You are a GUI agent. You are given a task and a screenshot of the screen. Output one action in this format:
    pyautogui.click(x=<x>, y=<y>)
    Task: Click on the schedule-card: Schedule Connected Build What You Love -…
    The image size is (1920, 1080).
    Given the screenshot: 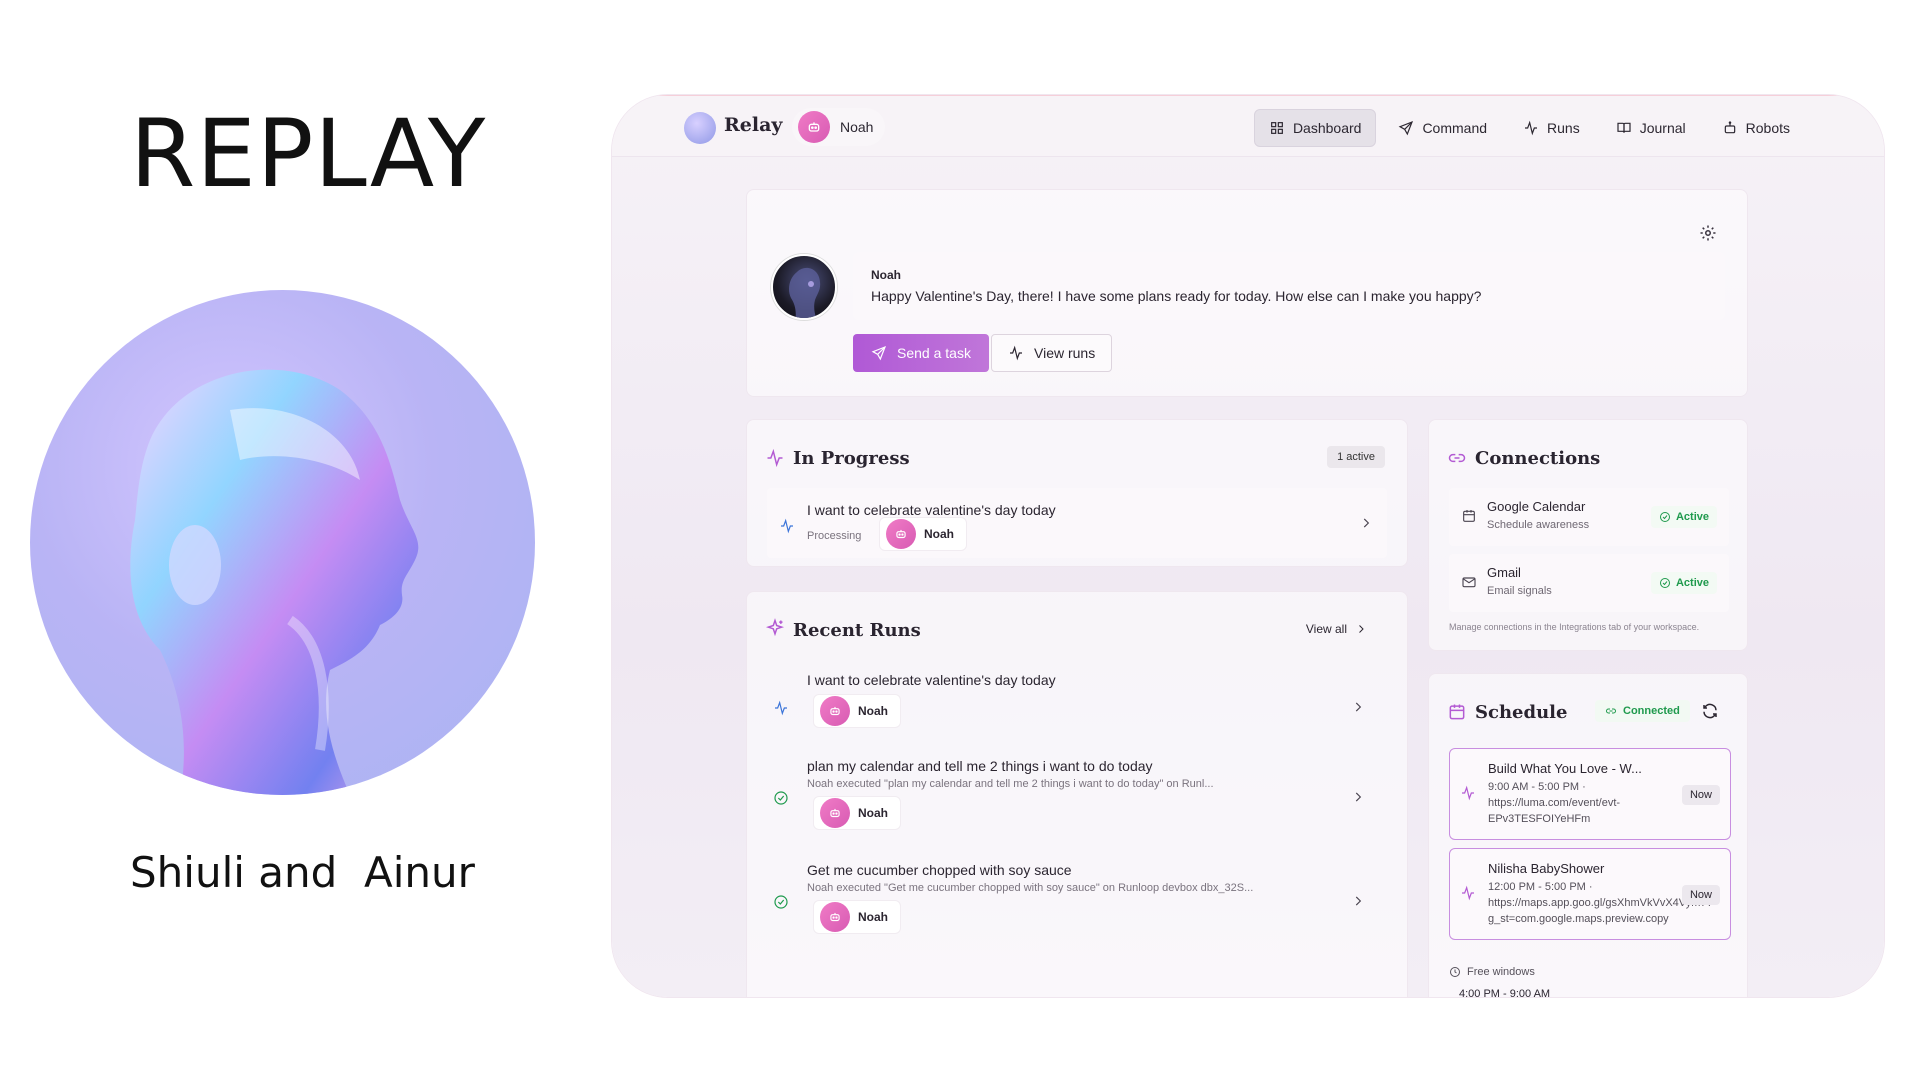 What is the action you would take?
    pyautogui.click(x=1588, y=835)
    